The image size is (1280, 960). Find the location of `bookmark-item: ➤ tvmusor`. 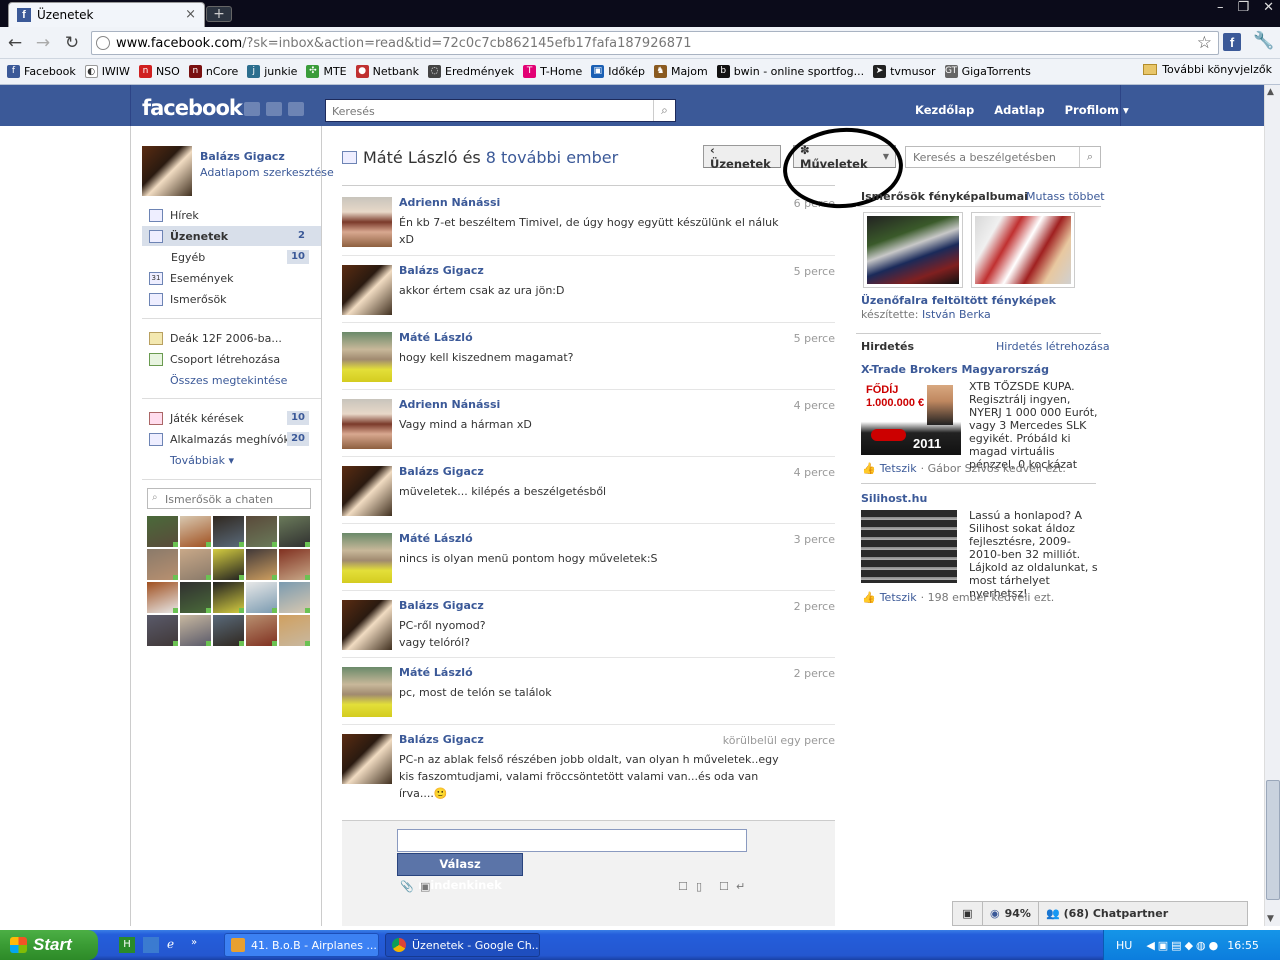

bookmark-item: ➤ tvmusor is located at coordinates (904, 71).